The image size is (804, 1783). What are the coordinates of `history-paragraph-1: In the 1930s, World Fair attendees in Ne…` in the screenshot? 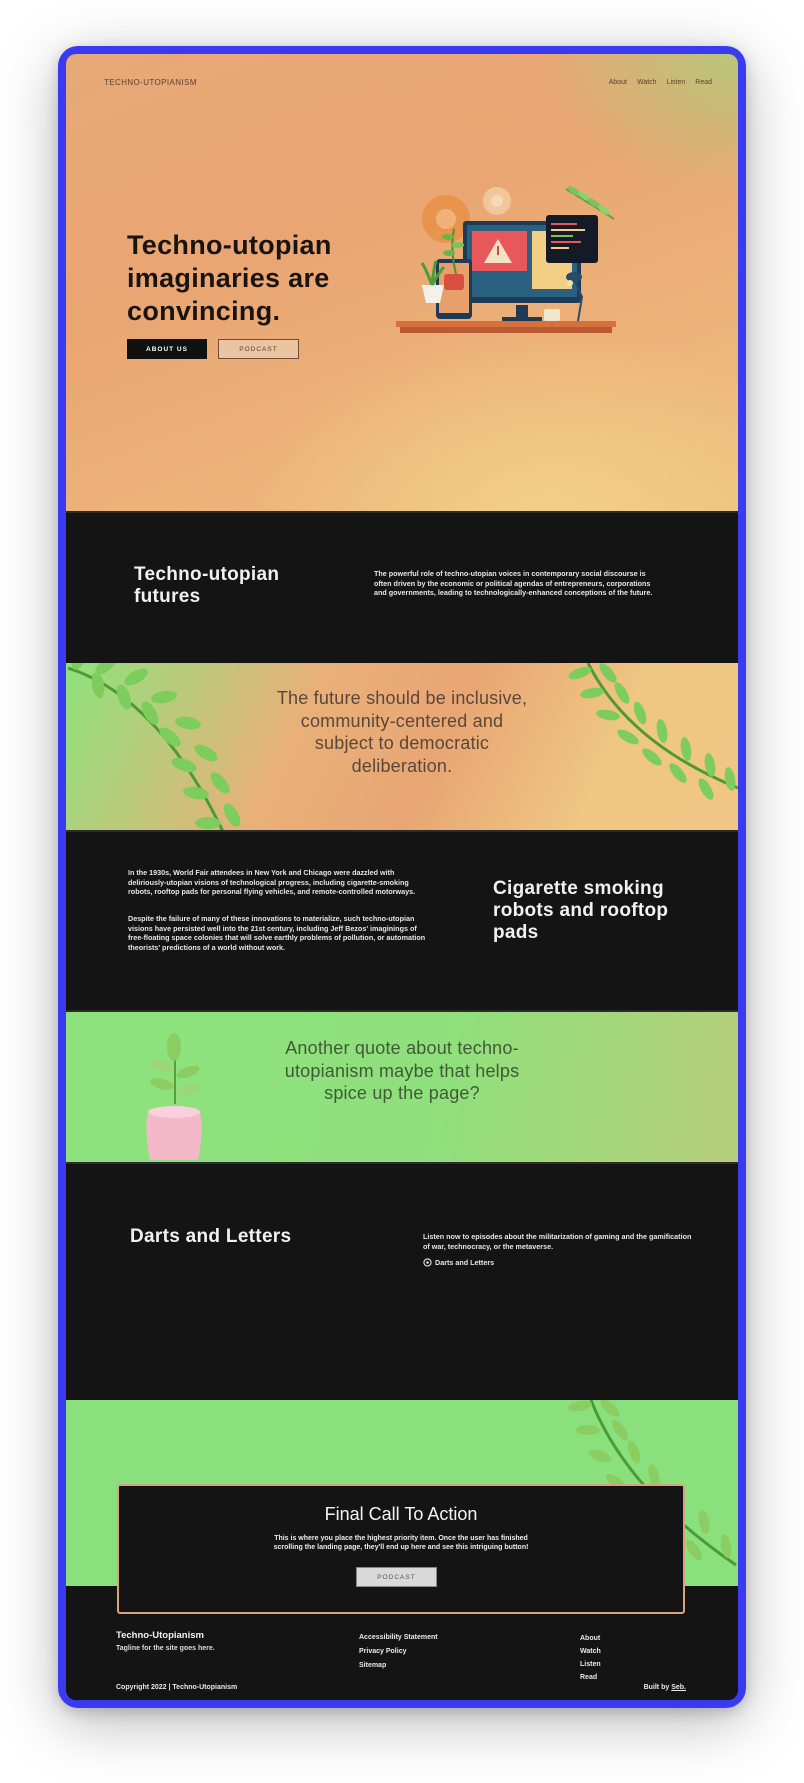 It's located at (272, 882).